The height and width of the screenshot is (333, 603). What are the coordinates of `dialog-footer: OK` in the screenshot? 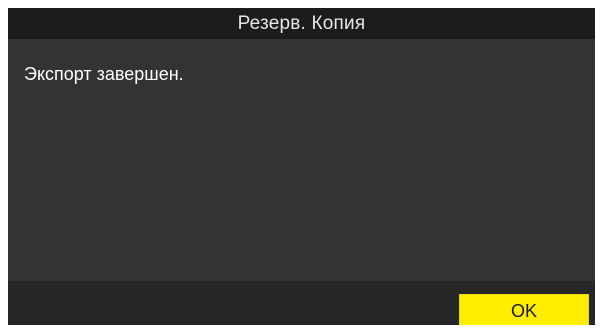 It's located at (301, 303).